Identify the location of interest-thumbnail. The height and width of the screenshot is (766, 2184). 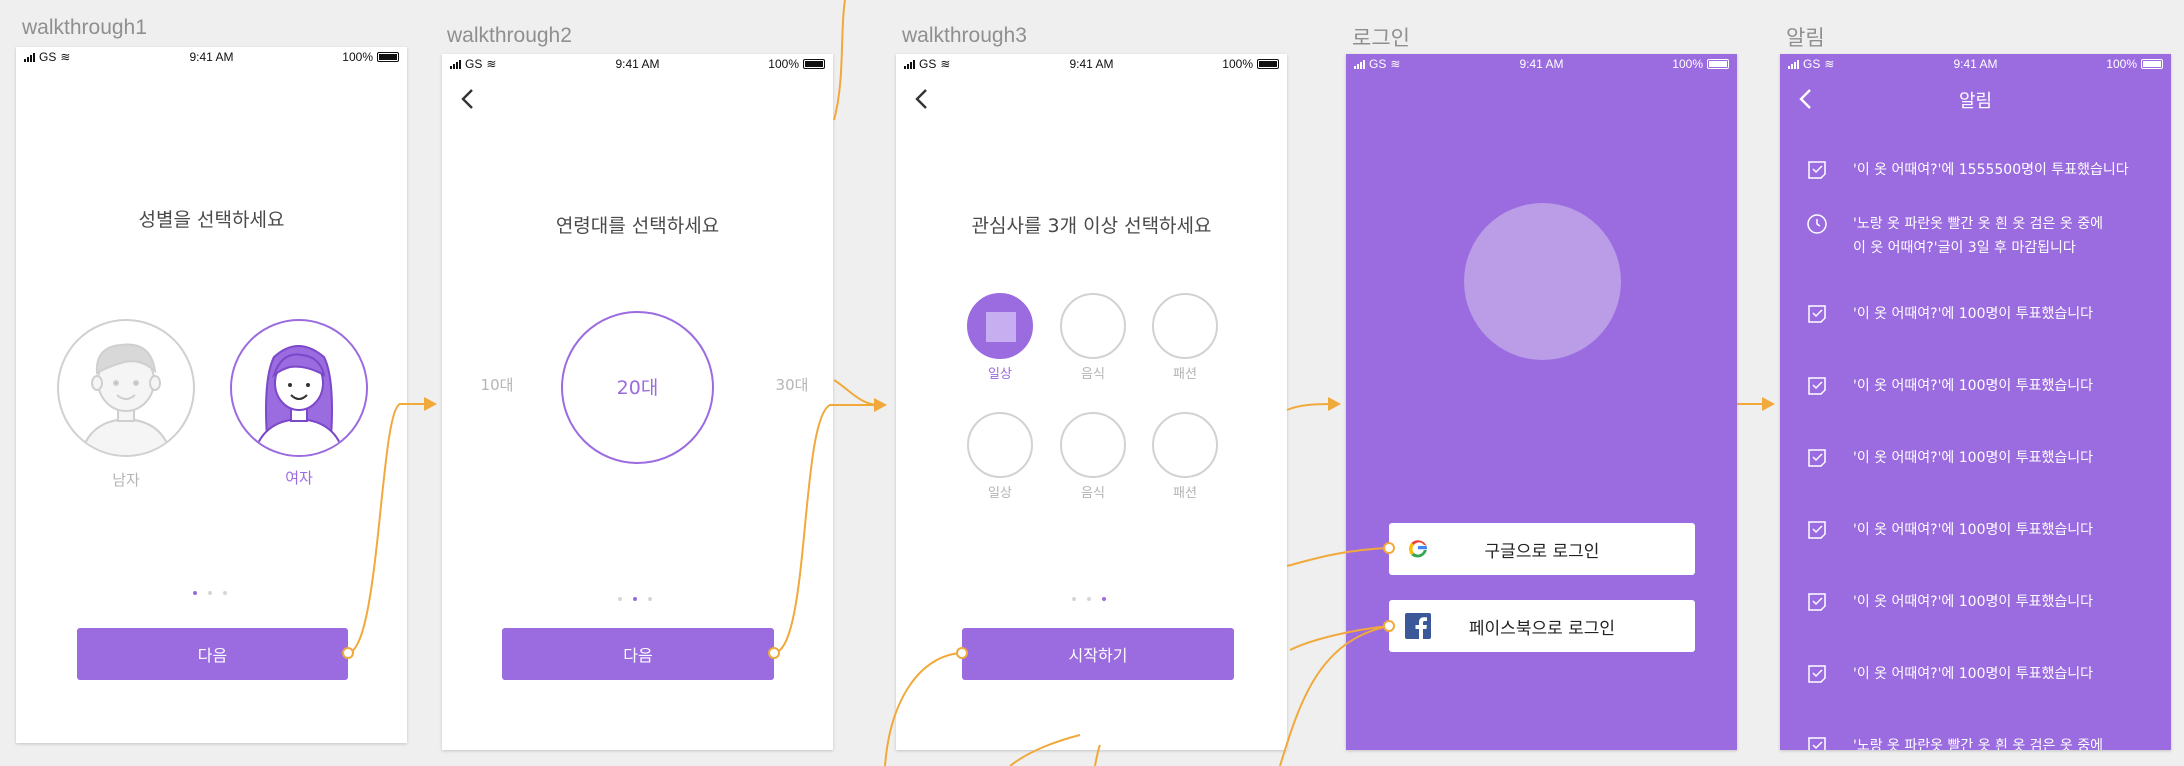
(1001, 327).